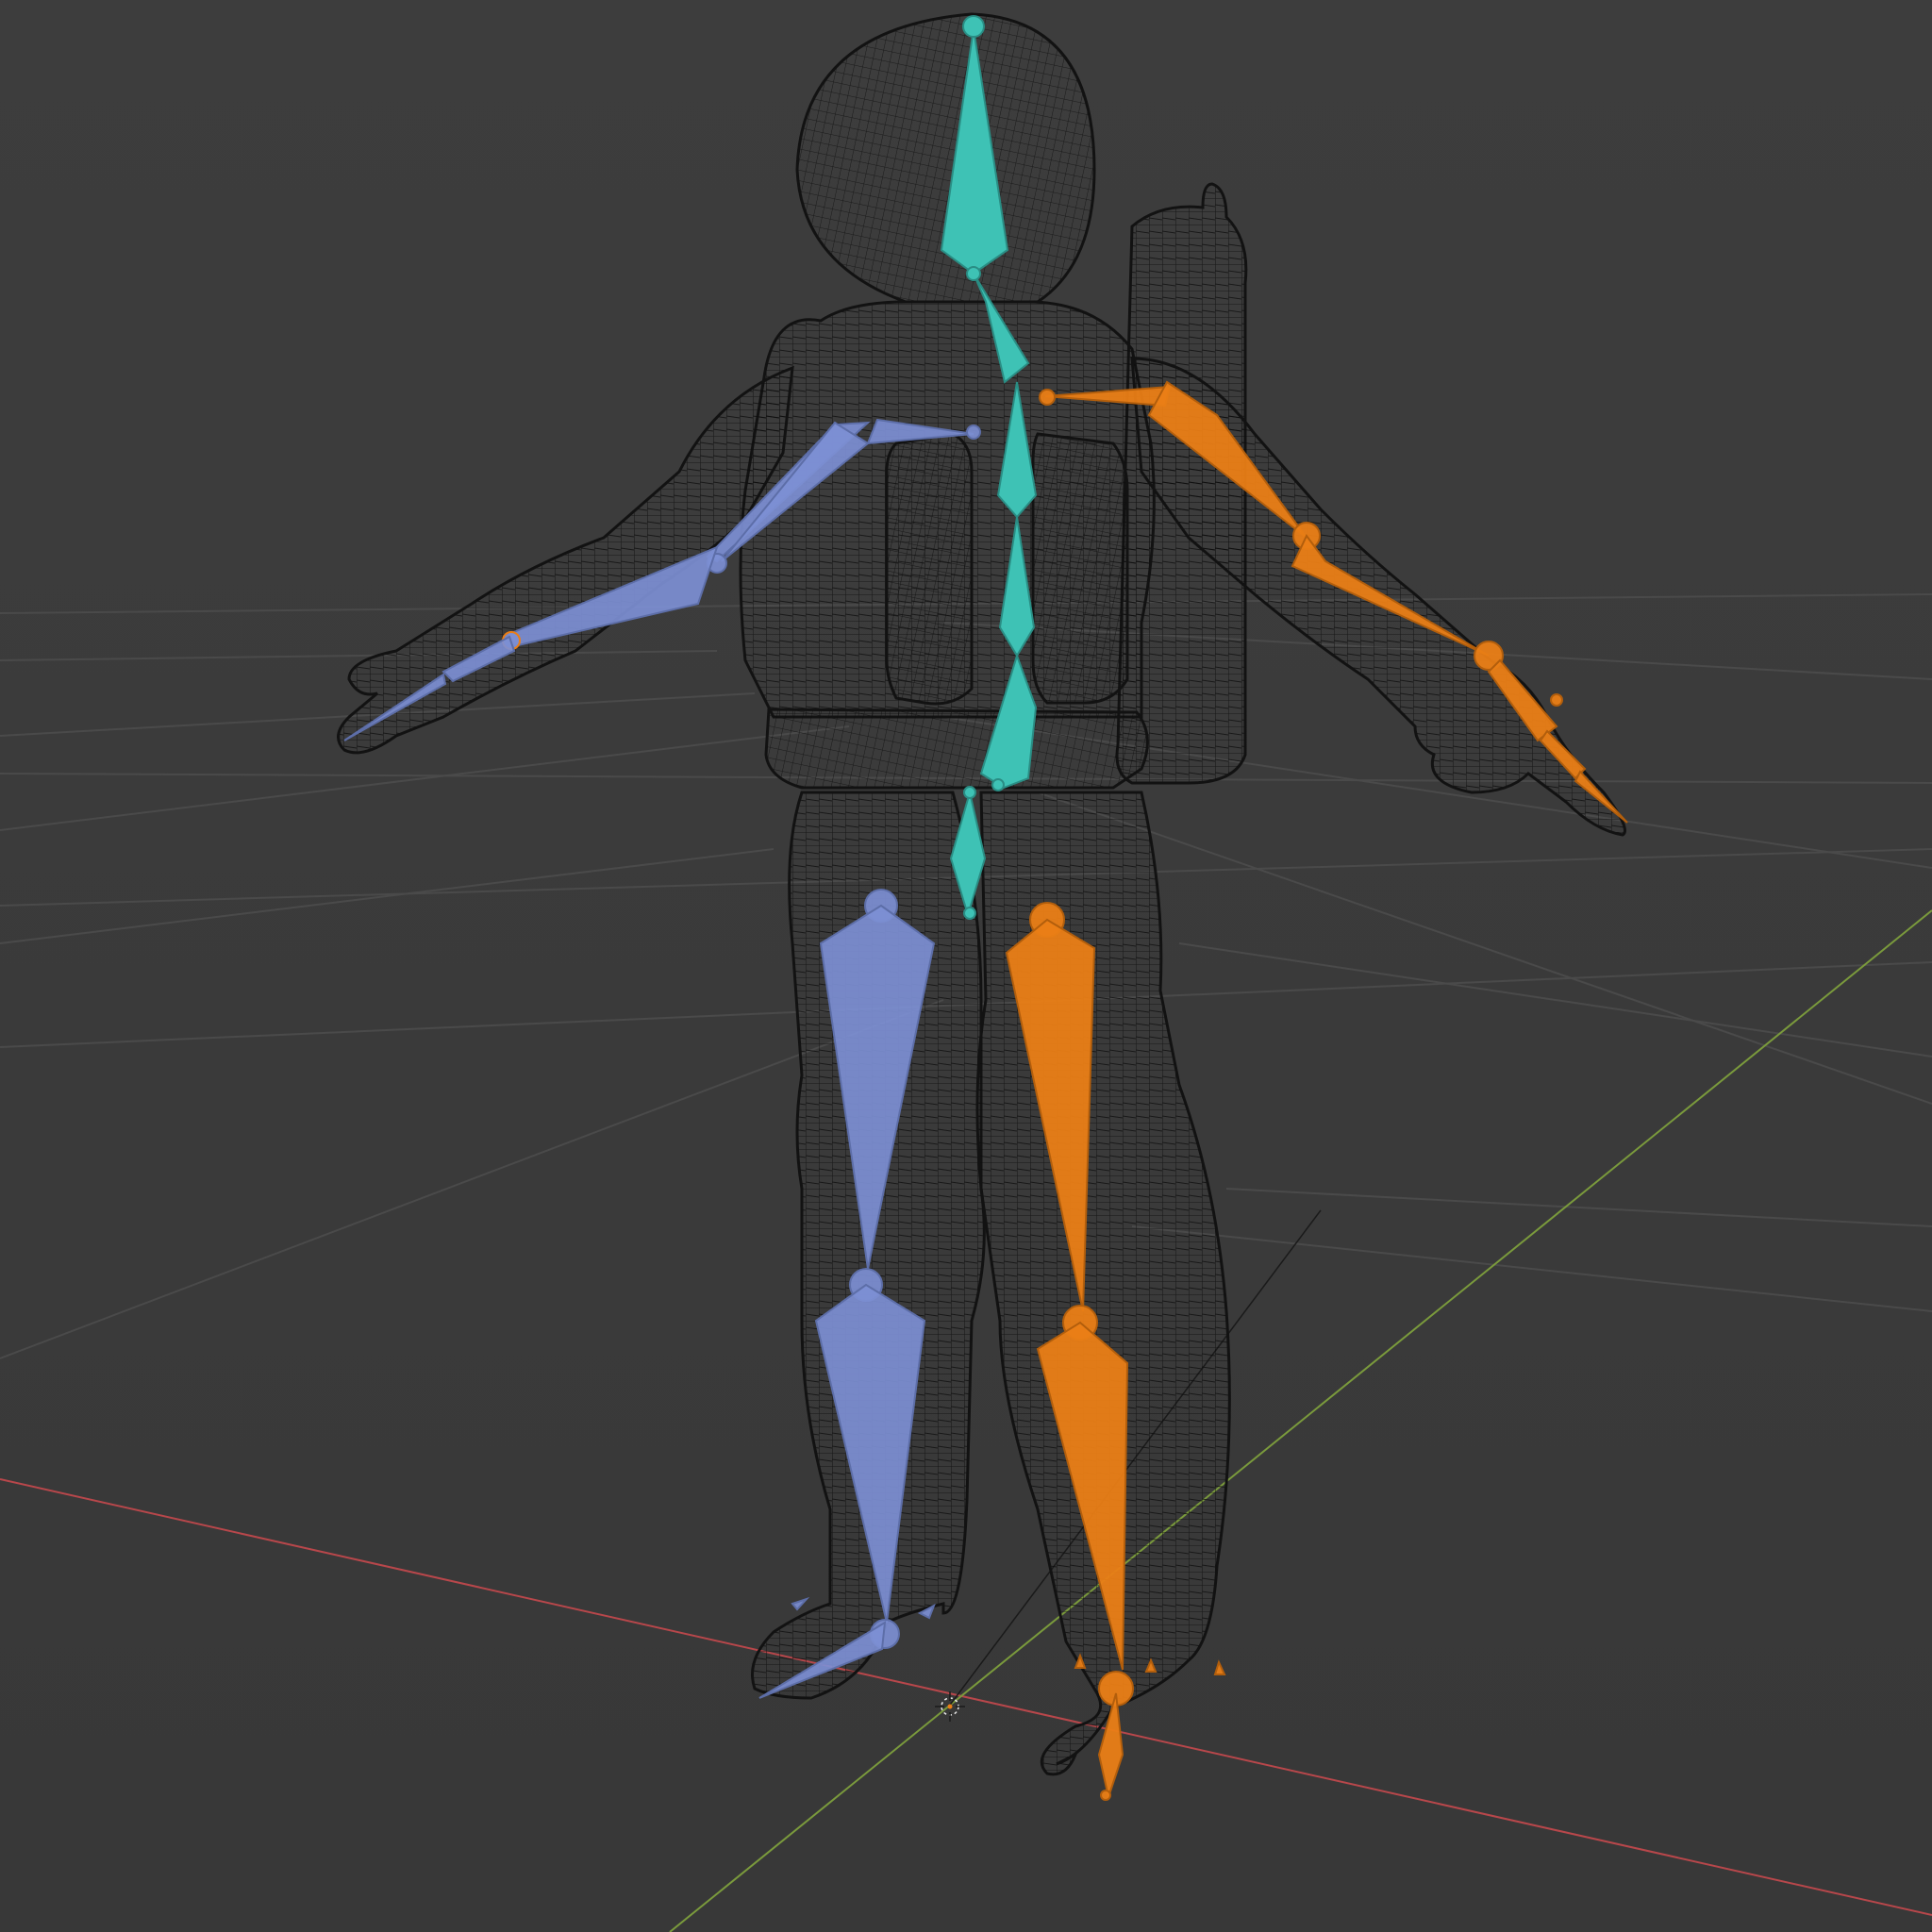  Describe the element at coordinates (969, 914) in the screenshot. I see `bone-joint-pelvis-bottom` at that location.